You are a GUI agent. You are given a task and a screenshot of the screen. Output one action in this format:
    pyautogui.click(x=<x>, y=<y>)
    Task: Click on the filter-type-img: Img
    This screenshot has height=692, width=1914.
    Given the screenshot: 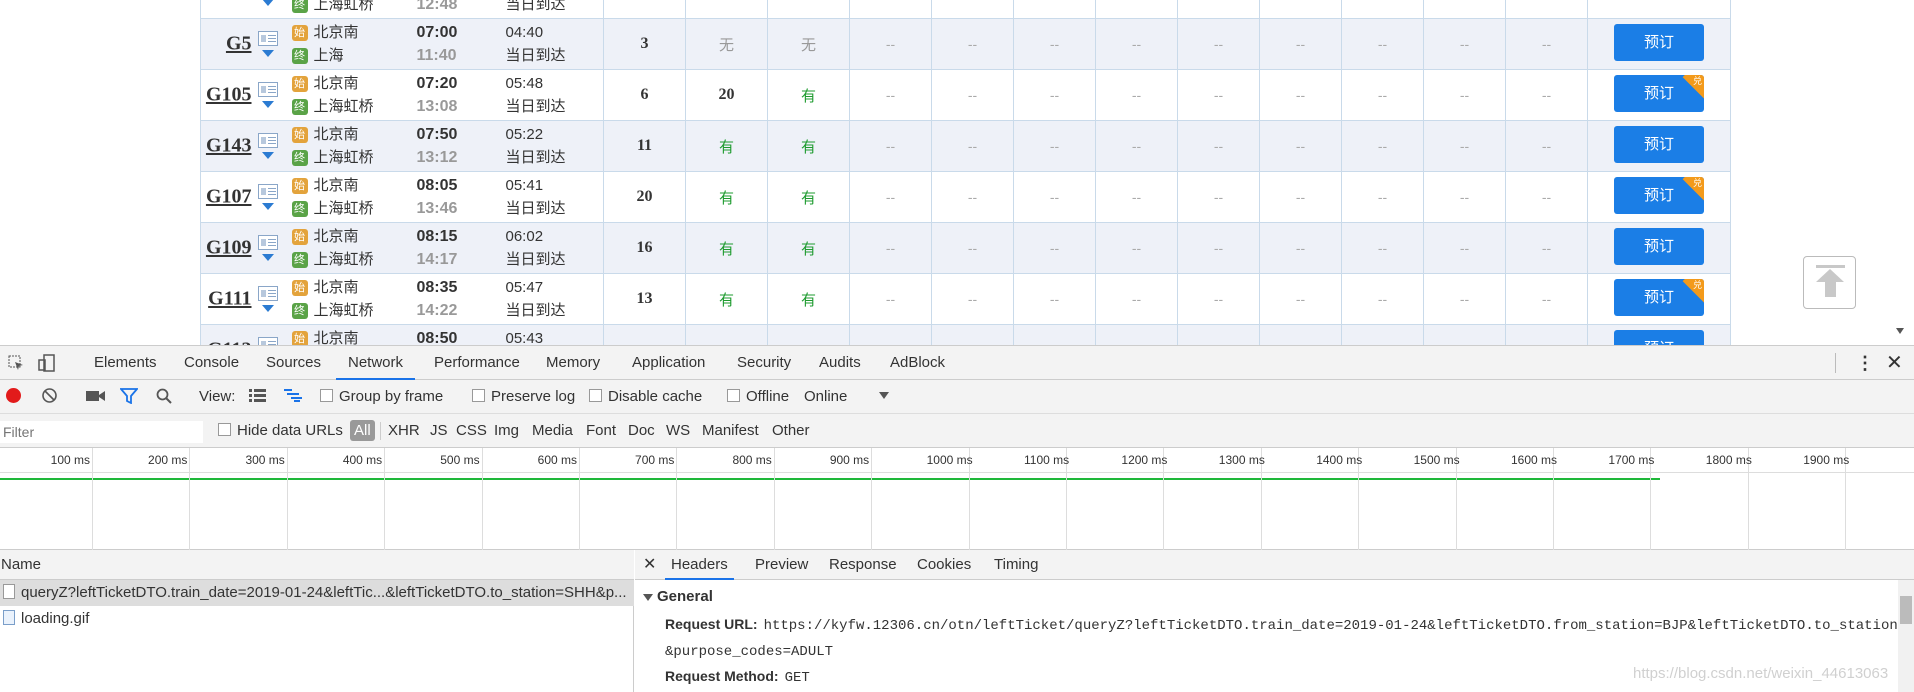 What is the action you would take?
    pyautogui.click(x=506, y=431)
    